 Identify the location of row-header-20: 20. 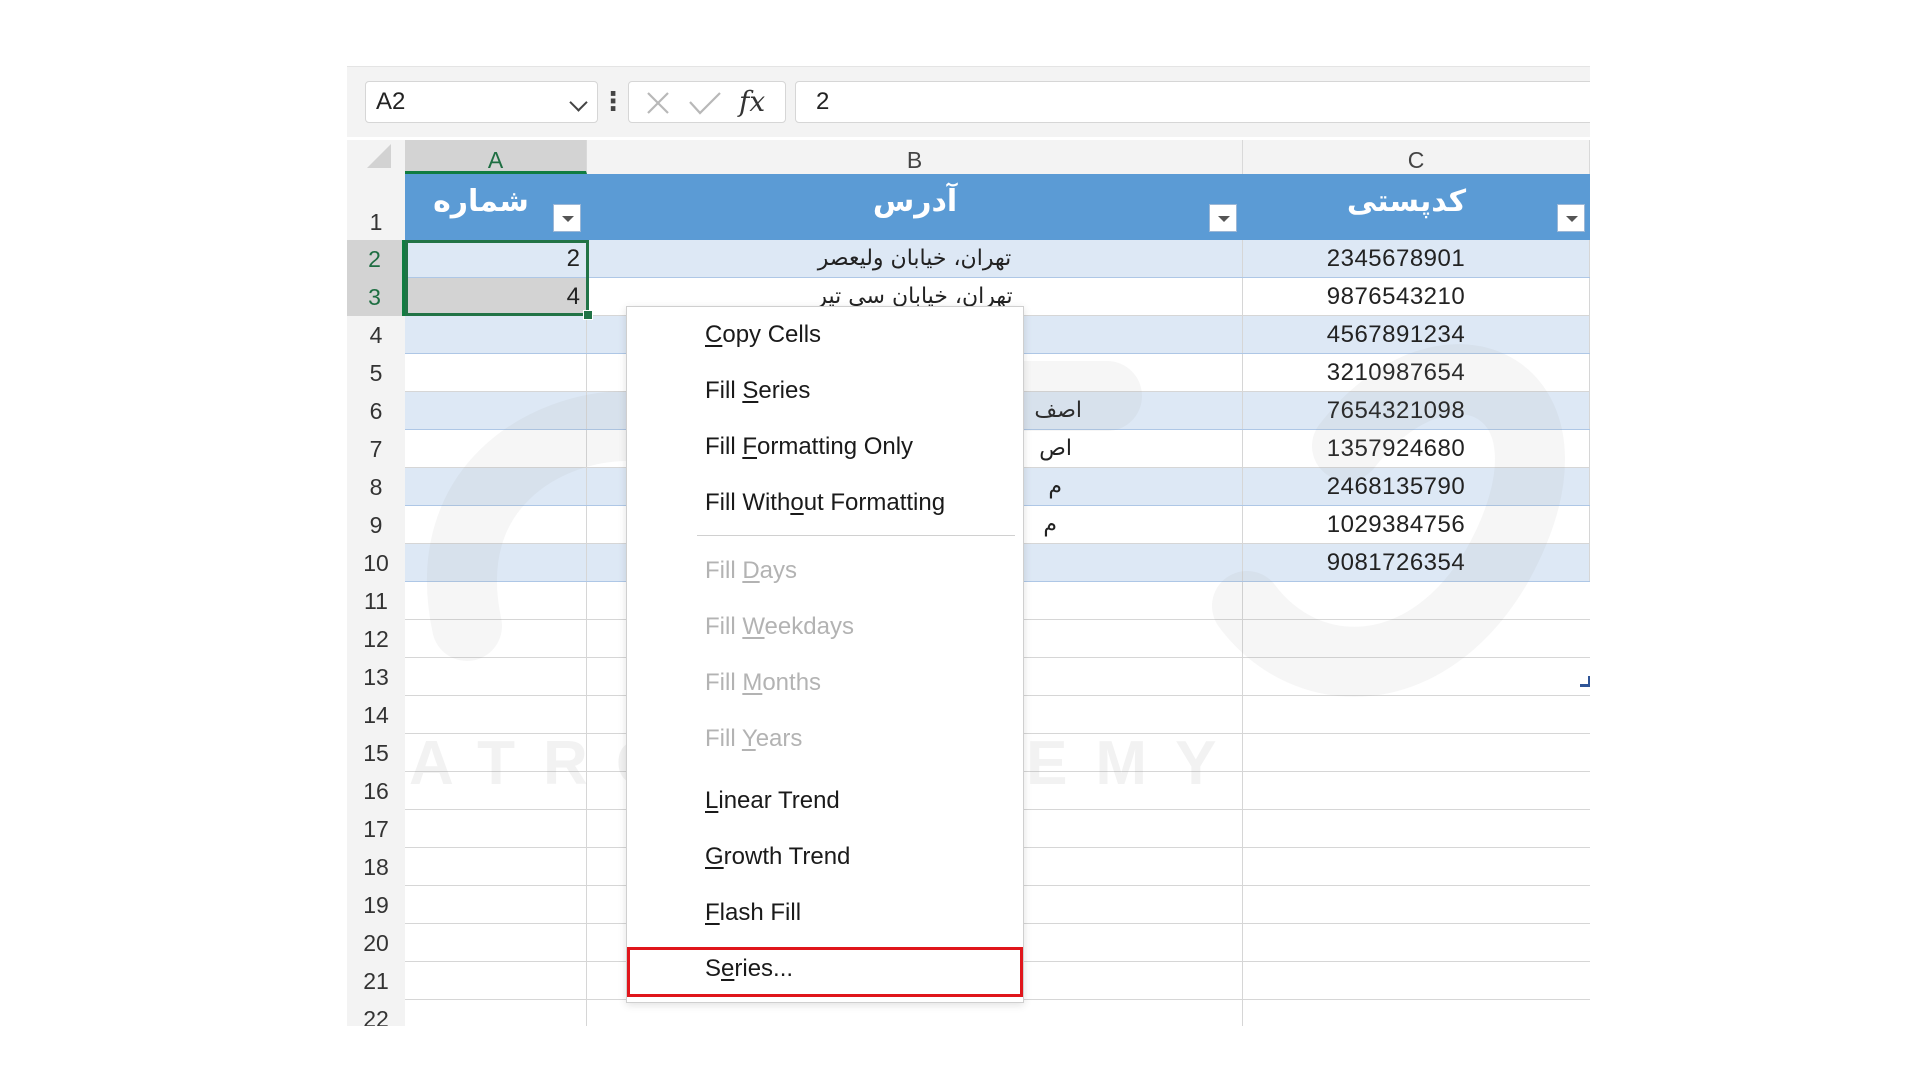
(376, 943).